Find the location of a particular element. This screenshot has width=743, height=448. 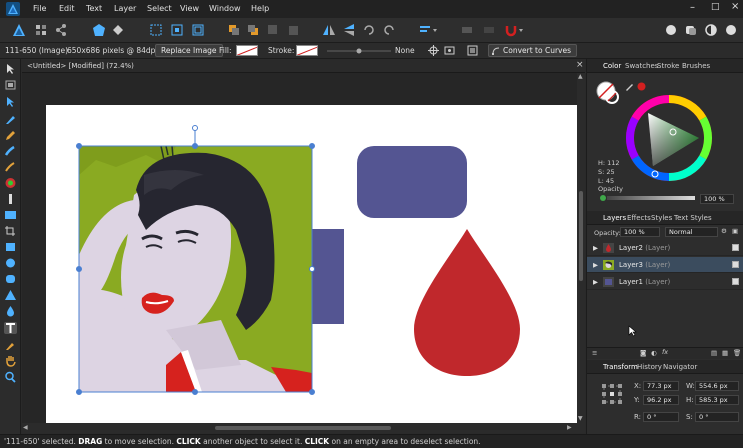

menu-edit: Edit is located at coordinates (67, 8).